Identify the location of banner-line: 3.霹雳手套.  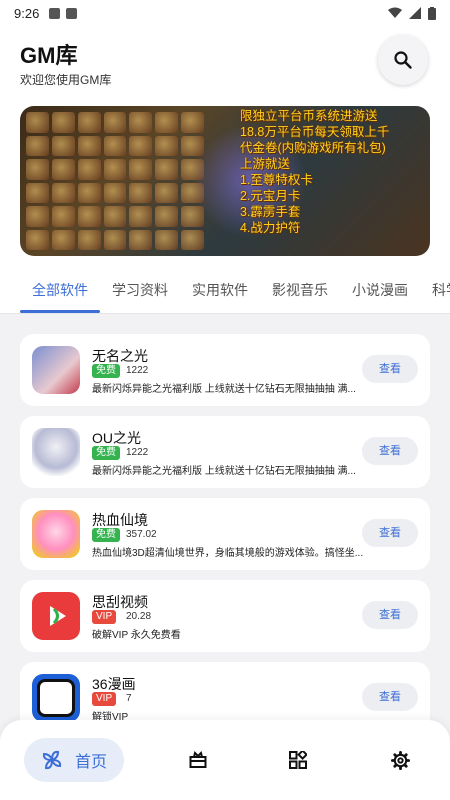
(270, 212).